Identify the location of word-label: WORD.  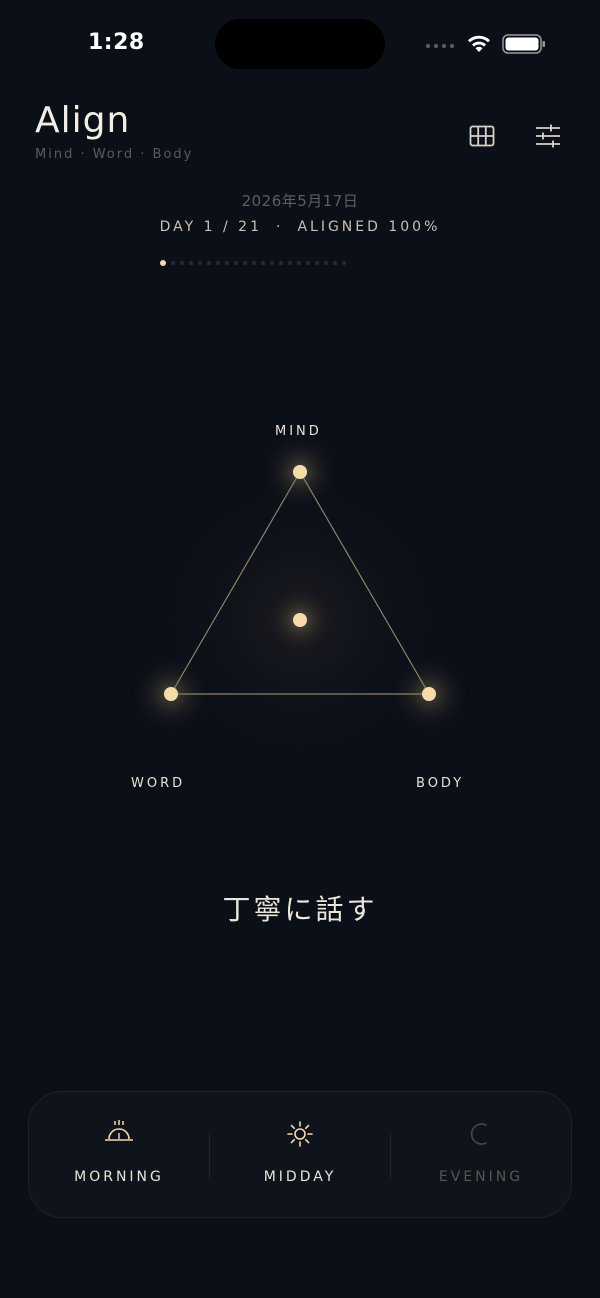
(158, 783).